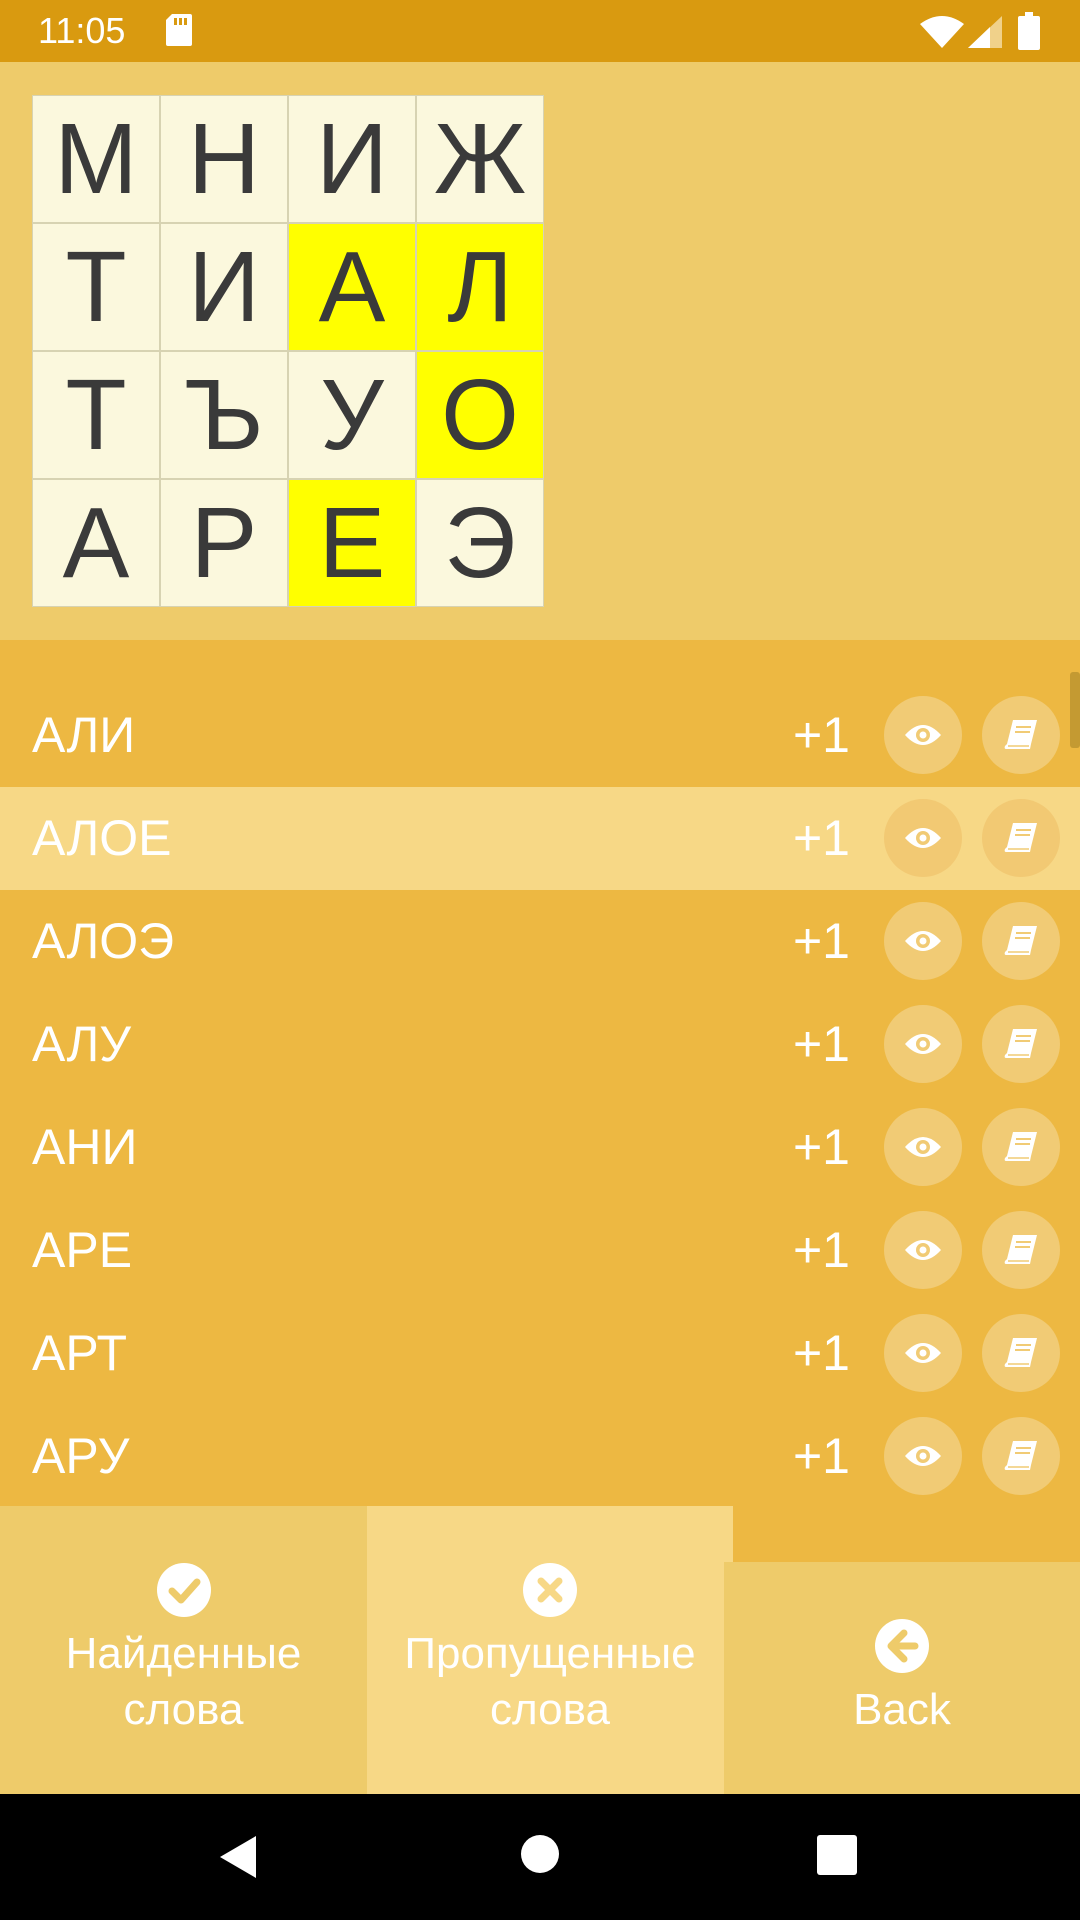  I want to click on word-row: АРТ +1, so click(540, 1353).